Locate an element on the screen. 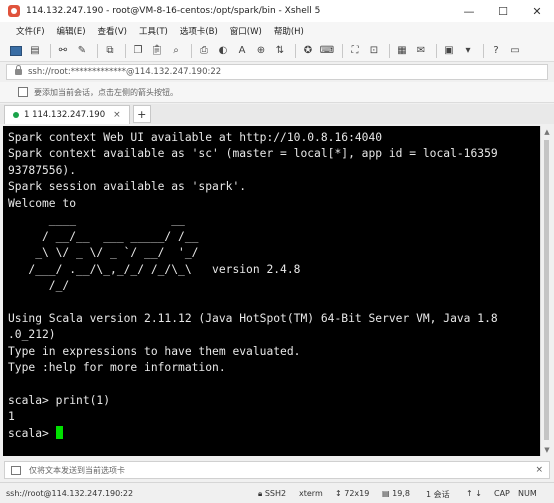 The height and width of the screenshot is (503, 554). terminal-line: Spark session available as 'spark'. is located at coordinates (127, 187).